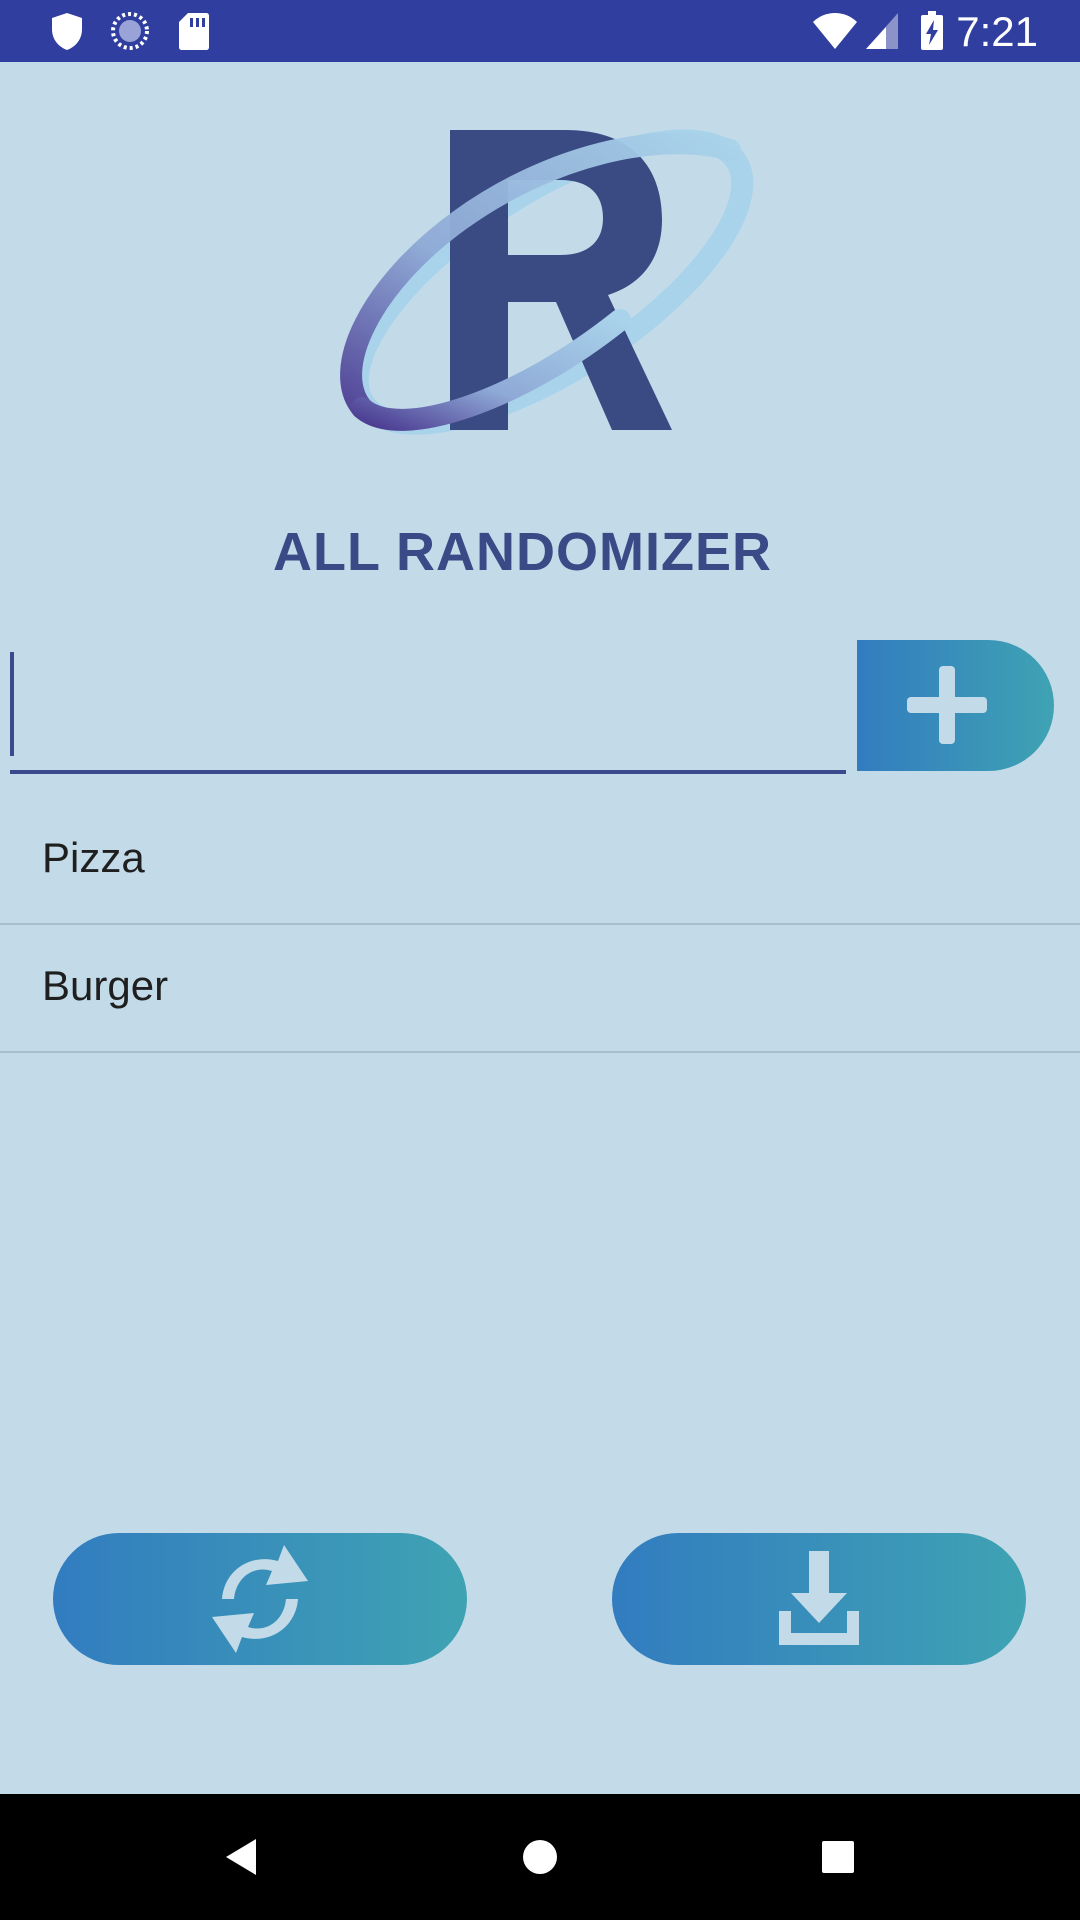 This screenshot has width=1080, height=1920. I want to click on text-cursor, so click(12, 704).